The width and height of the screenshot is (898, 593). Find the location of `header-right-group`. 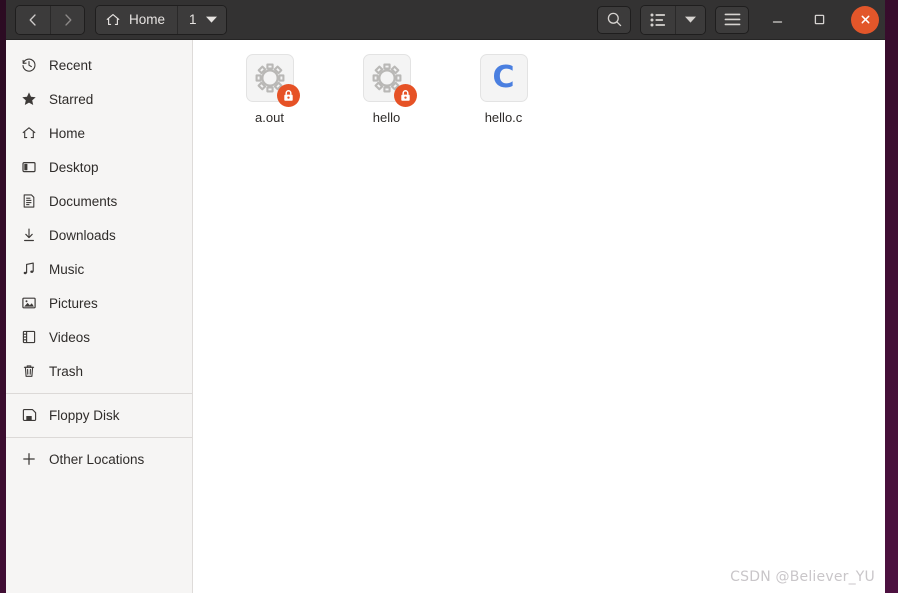

header-right-group is located at coordinates (741, 19).